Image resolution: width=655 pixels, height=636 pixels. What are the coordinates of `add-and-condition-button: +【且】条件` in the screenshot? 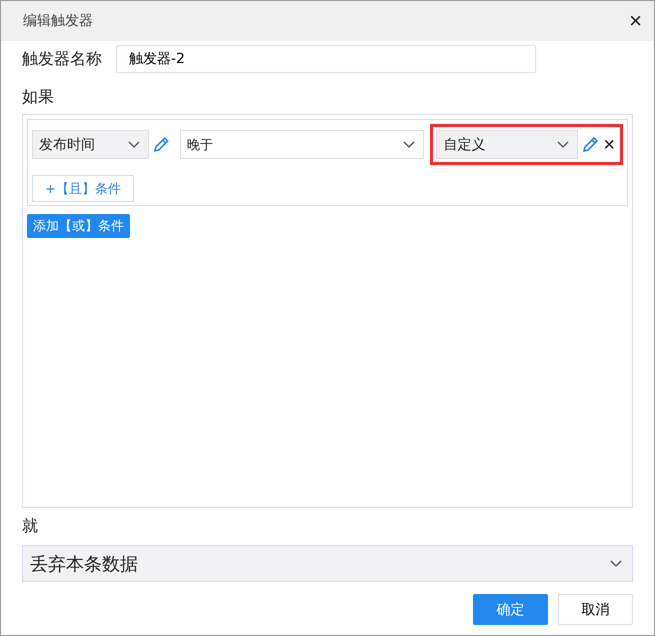 It's located at (83, 188).